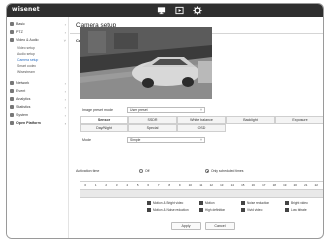  Describe the element at coordinates (215, 210) in the screenshot. I see `legend-label: High definition` at that location.